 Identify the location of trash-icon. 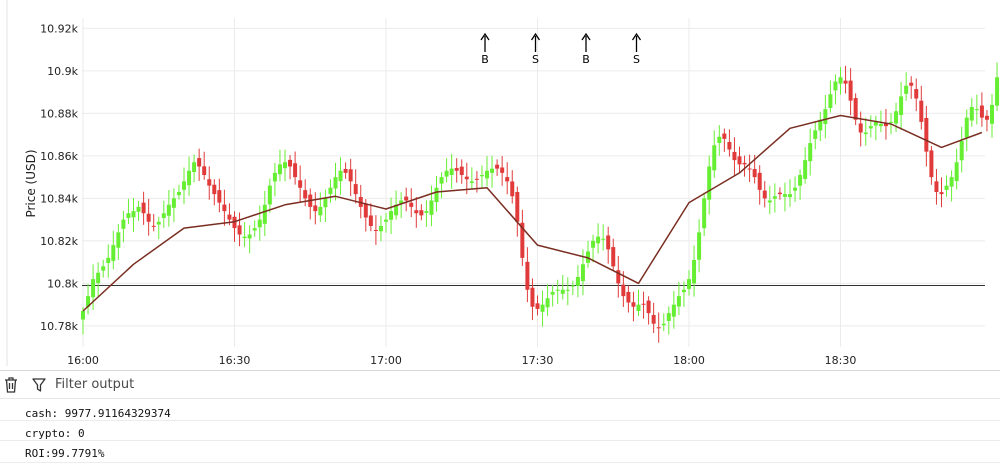
(12, 385).